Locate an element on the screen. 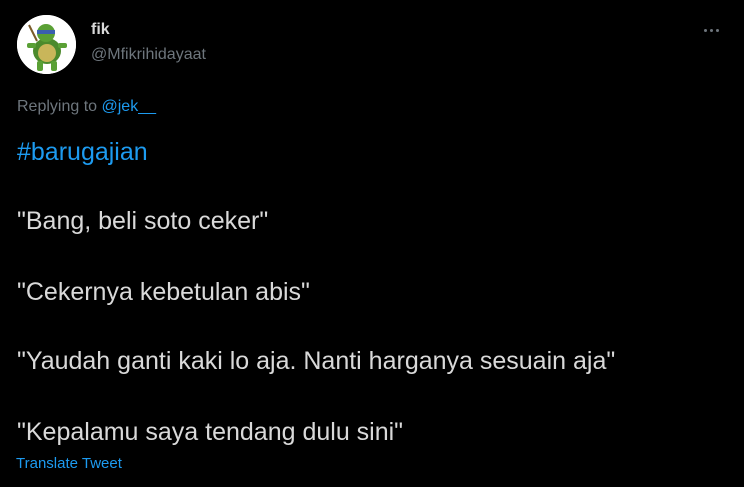 Image resolution: width=744 pixels, height=487 pixels. more-options-button is located at coordinates (711, 30).